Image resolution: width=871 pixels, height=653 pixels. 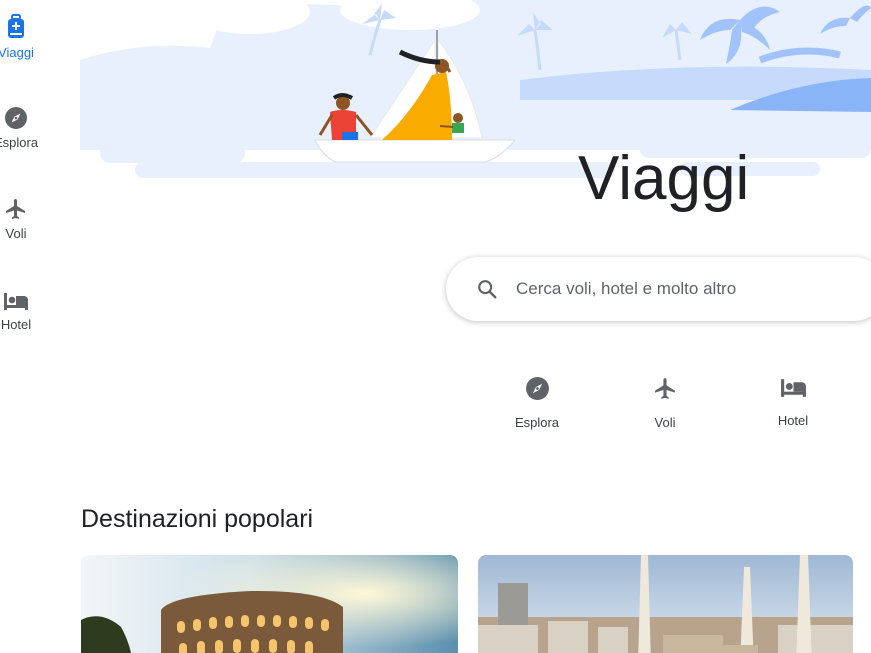 I want to click on colosseum-photo, so click(x=269, y=604).